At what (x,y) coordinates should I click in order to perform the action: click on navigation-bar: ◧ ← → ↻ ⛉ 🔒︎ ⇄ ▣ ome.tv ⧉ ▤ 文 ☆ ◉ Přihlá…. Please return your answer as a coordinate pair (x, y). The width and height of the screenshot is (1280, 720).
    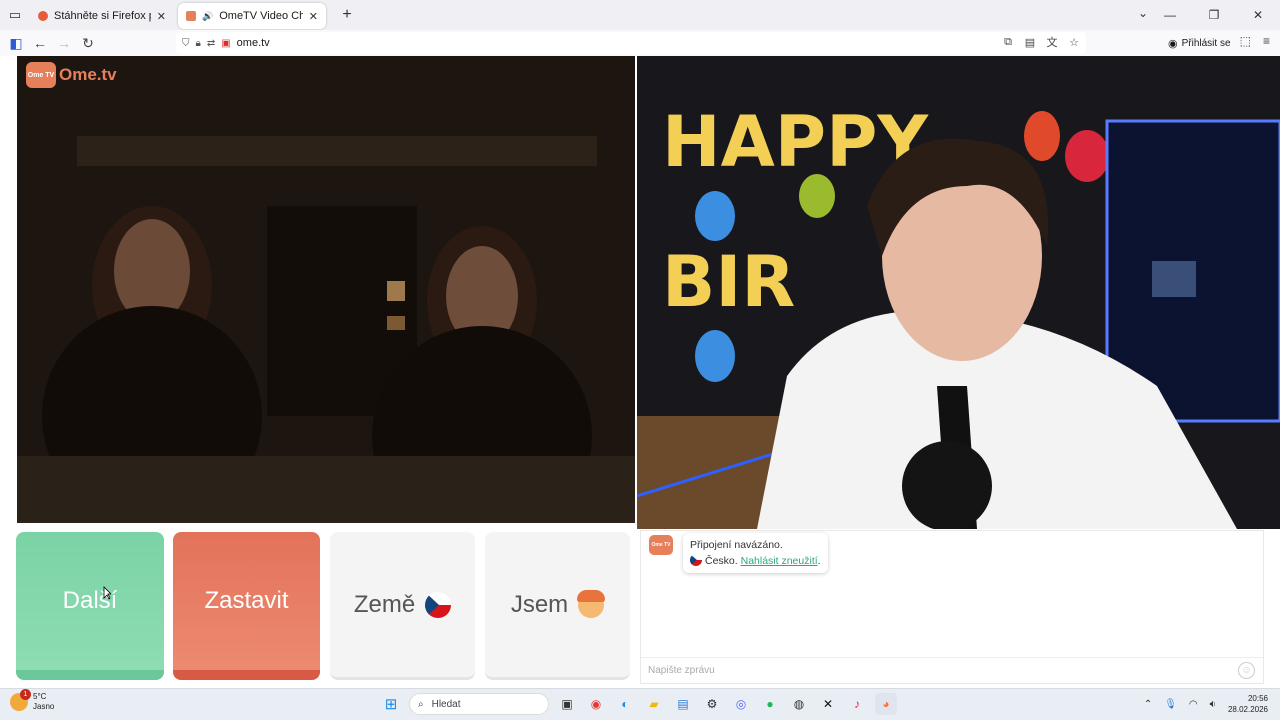
    Looking at the image, I should click on (640, 43).